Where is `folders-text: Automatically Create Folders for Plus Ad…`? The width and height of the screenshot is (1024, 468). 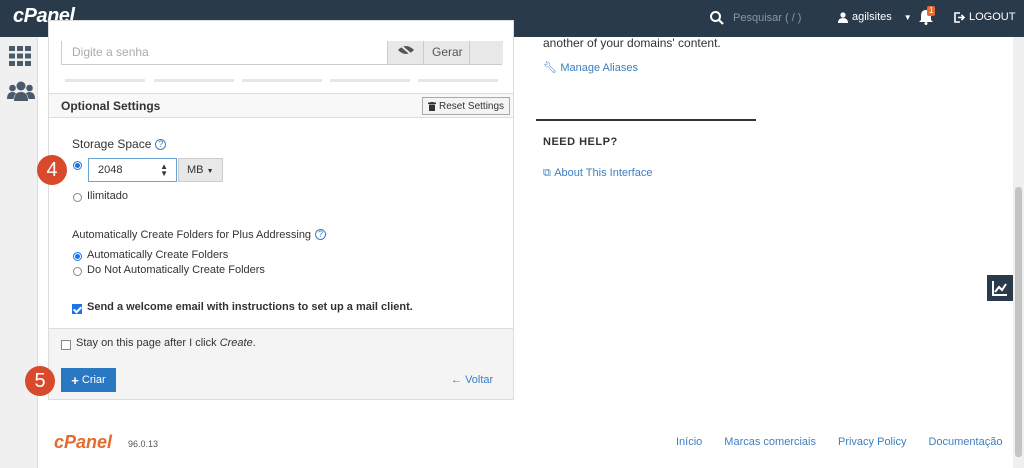
folders-text: Automatically Create Folders for Plus Ad… is located at coordinates (192, 235).